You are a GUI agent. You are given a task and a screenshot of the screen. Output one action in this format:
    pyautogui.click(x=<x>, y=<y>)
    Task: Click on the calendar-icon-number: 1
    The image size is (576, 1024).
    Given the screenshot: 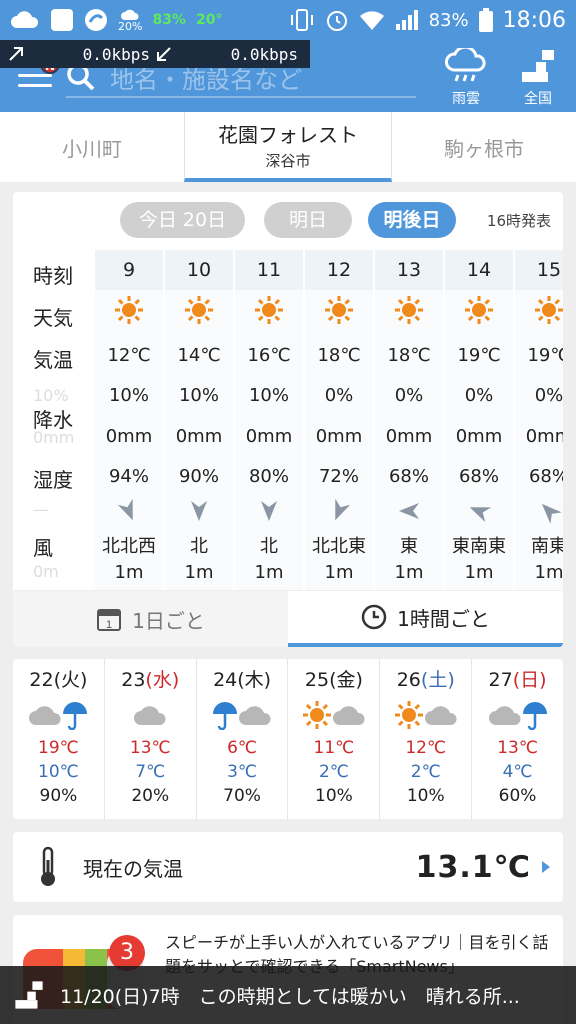 What is the action you would take?
    pyautogui.click(x=109, y=625)
    